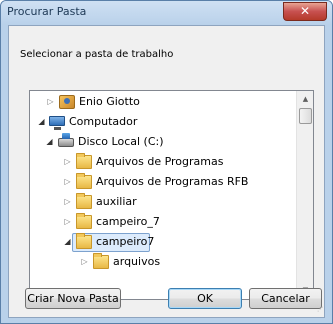 This screenshot has width=333, height=324. I want to click on drive-icon, so click(66, 140).